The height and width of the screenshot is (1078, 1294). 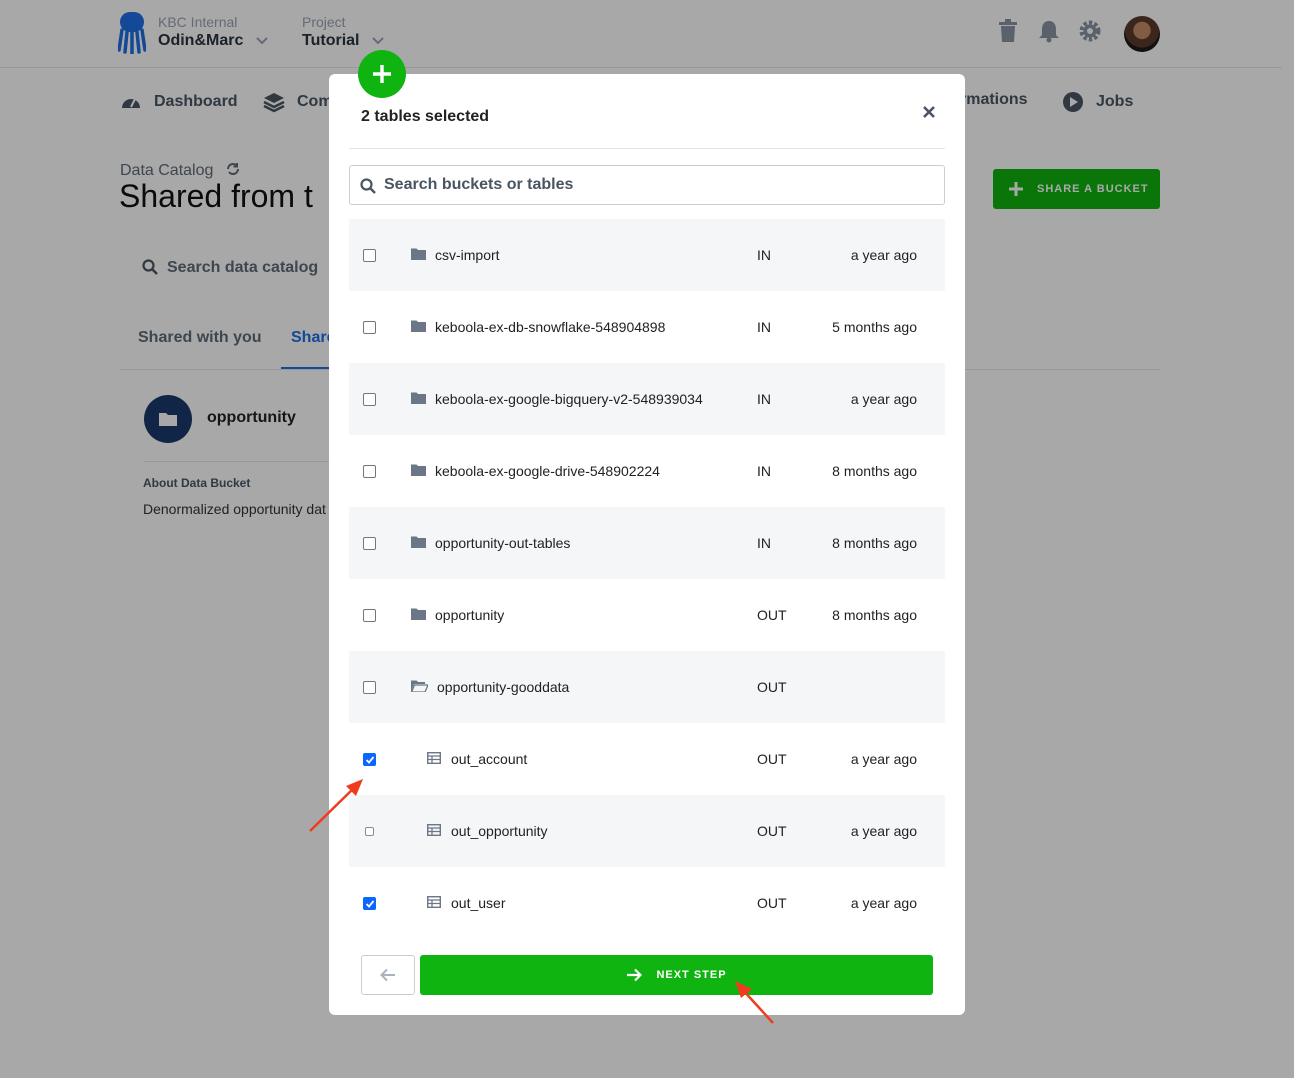 What do you see at coordinates (470, 615) in the screenshot?
I see `bucket-name: opportunity` at bounding box center [470, 615].